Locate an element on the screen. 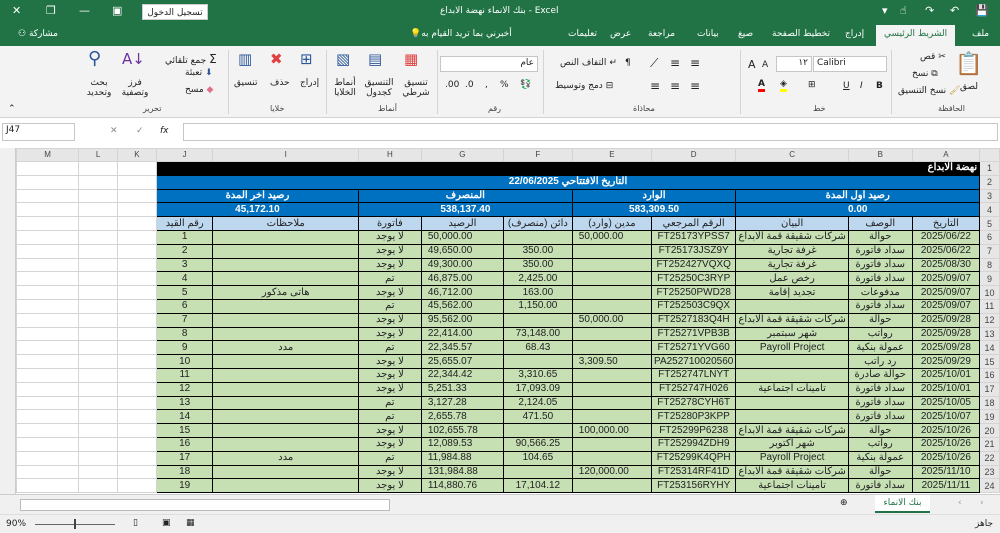 This screenshot has width=1000, height=533. cell-stmt: غرفة تجارية is located at coordinates (792, 265).